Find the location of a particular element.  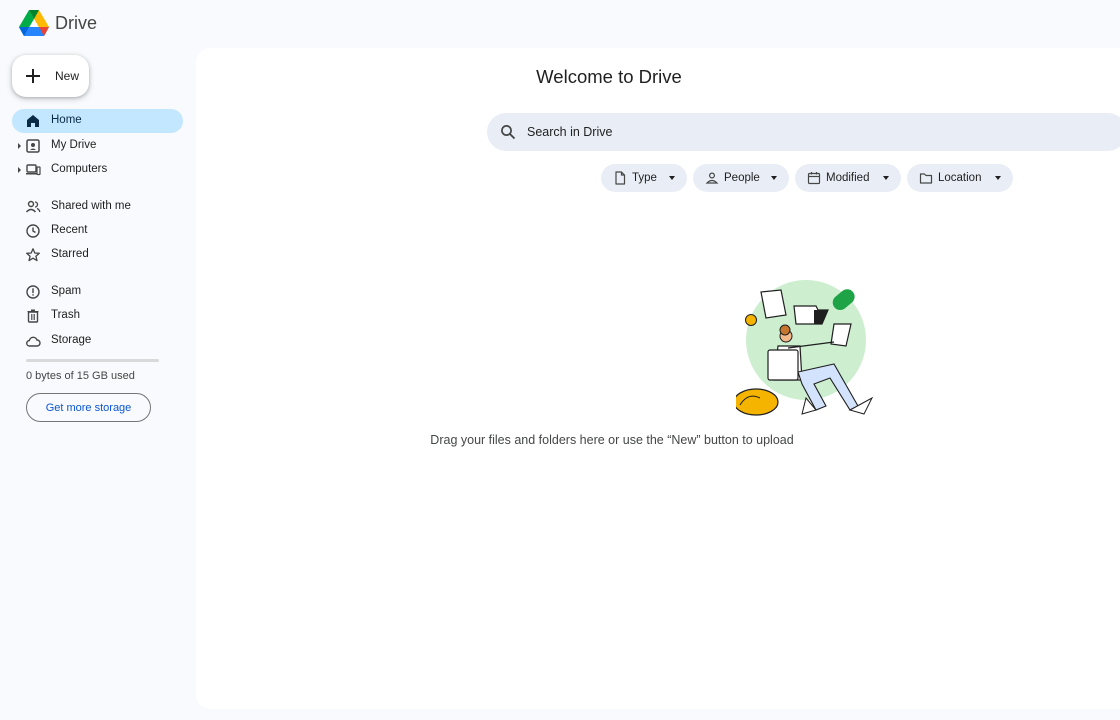

sidebar-item-my-drive: My Drive is located at coordinates (97, 146).